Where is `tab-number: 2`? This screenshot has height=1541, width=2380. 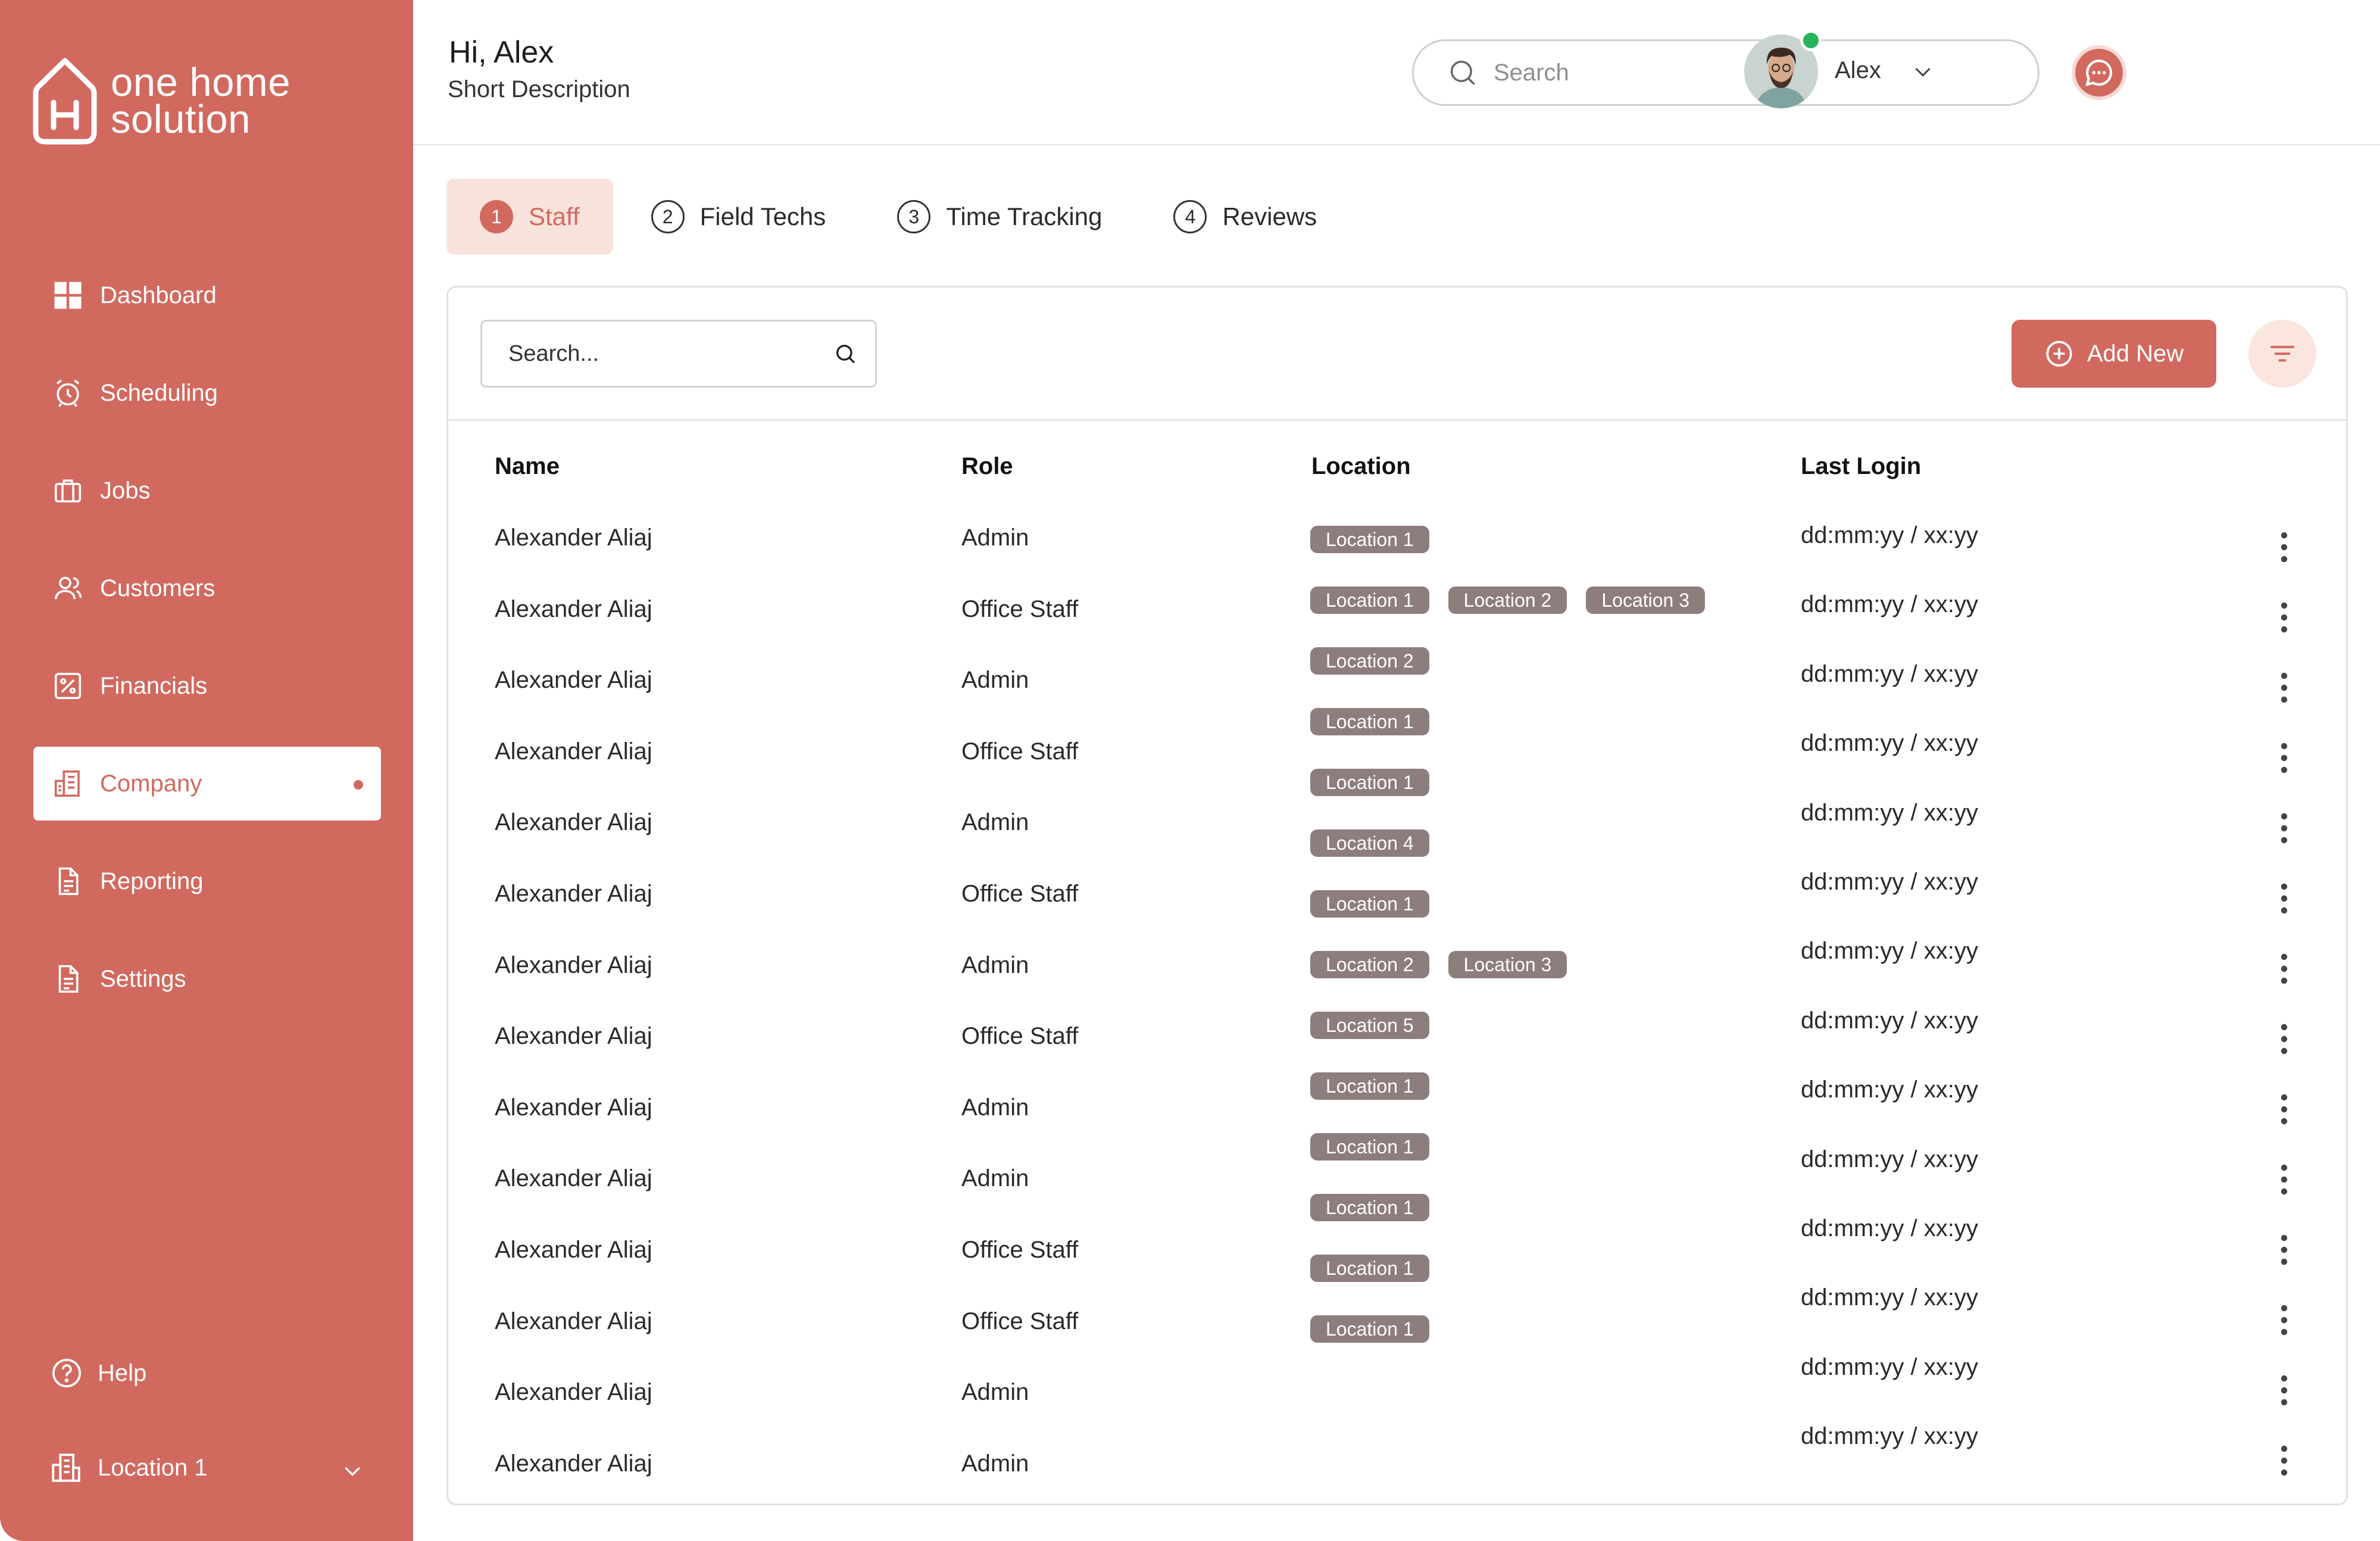 tab-number: 2 is located at coordinates (668, 216).